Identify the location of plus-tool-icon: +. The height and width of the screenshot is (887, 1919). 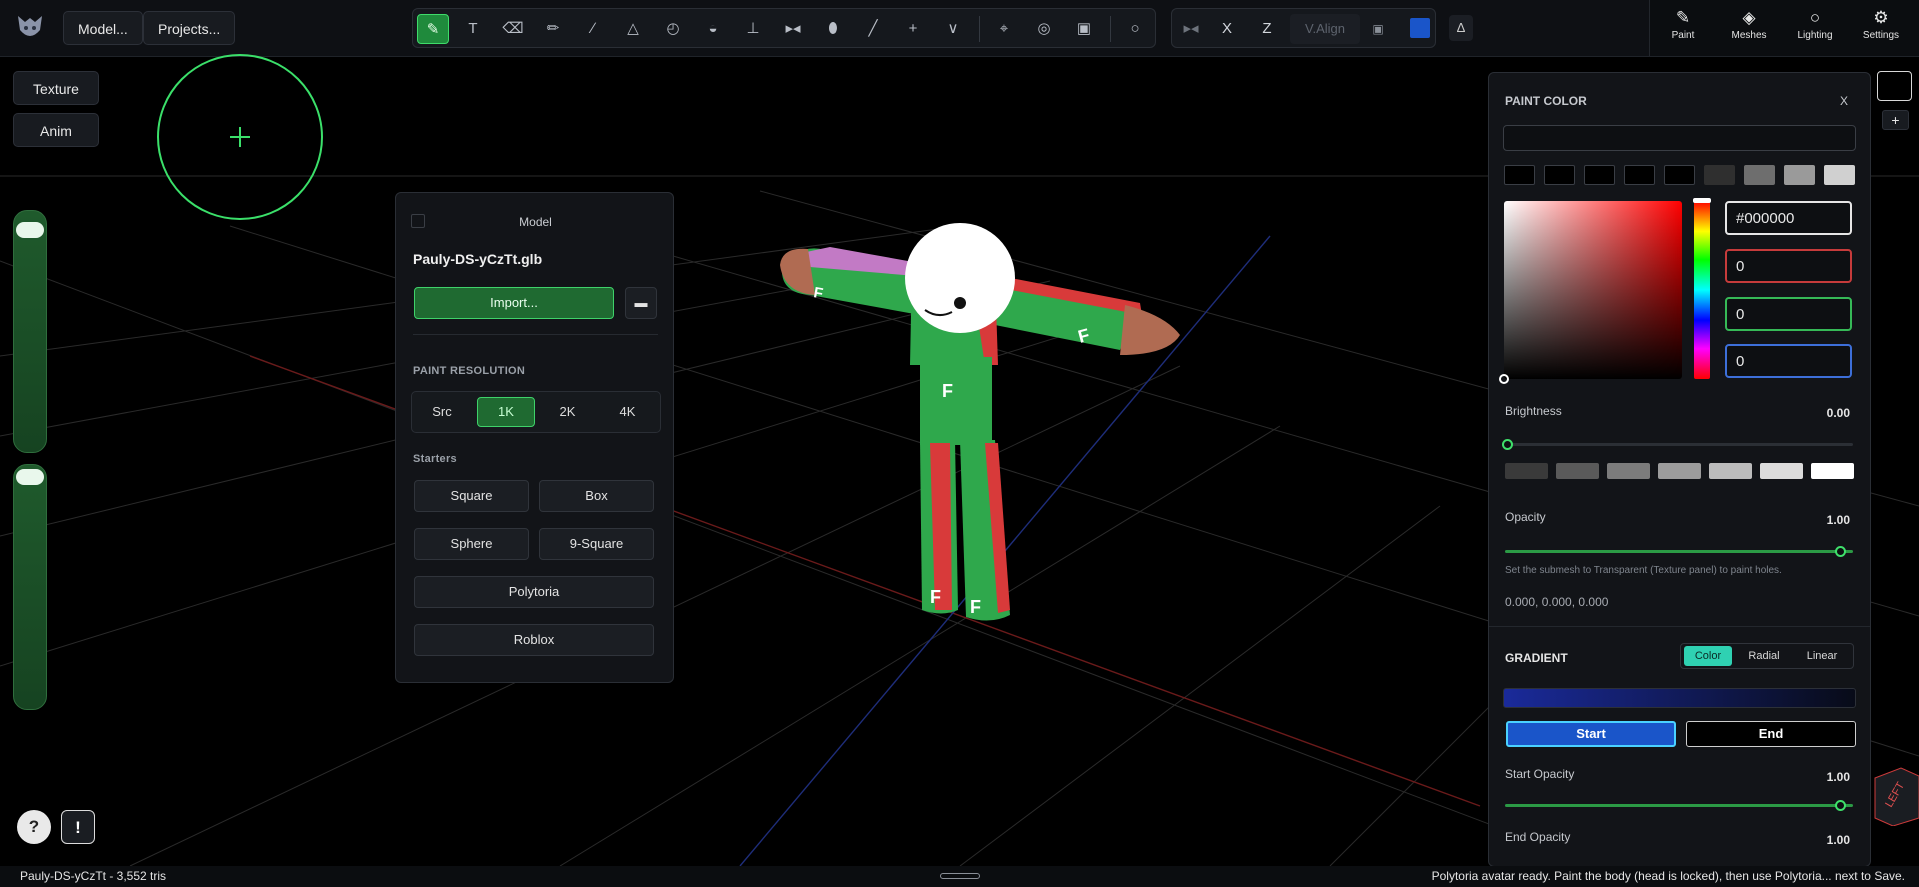
(913, 29).